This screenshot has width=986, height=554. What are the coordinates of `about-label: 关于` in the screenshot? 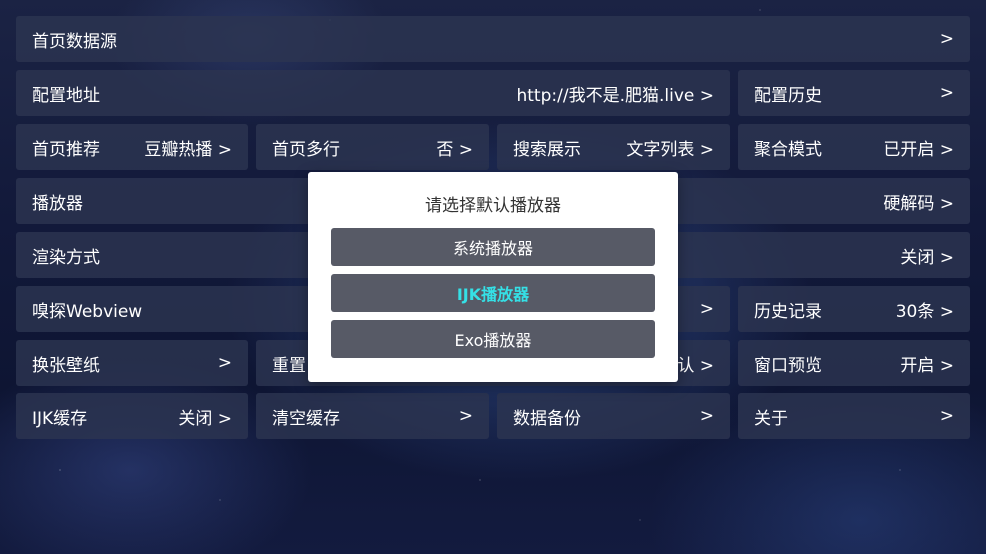 It's located at (771, 418).